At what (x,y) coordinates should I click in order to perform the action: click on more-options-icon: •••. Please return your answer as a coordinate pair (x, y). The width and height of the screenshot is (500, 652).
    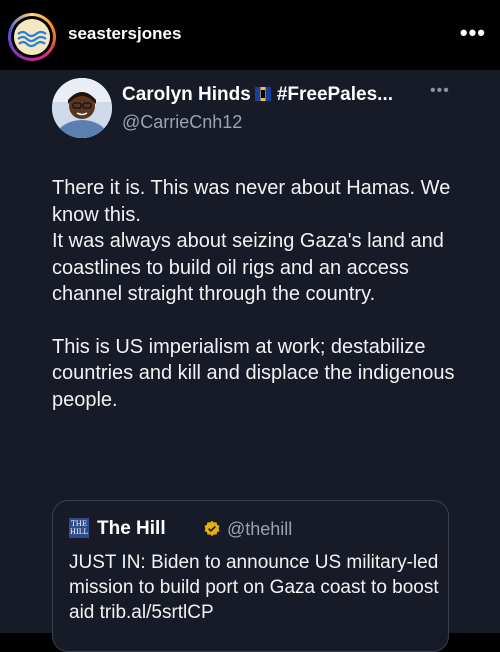
    Looking at the image, I should click on (473, 33).